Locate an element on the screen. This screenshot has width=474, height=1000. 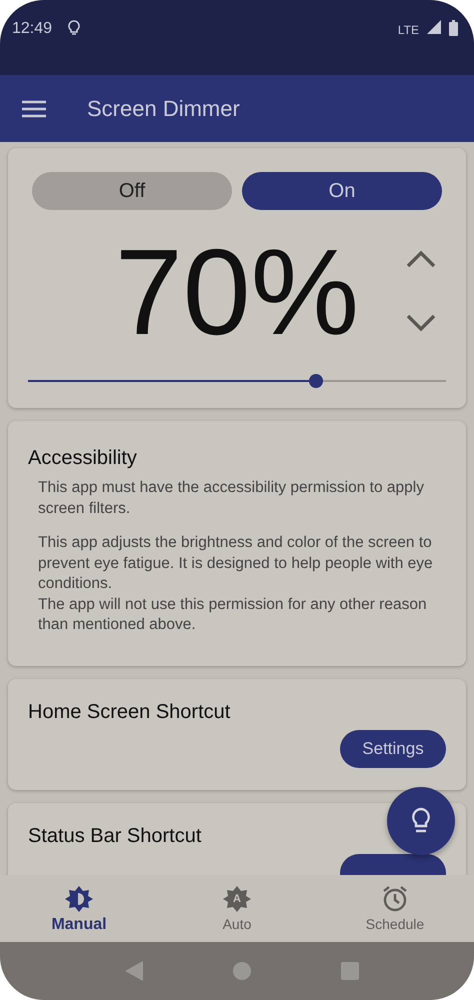
settings-button: Settings is located at coordinates (393, 749).